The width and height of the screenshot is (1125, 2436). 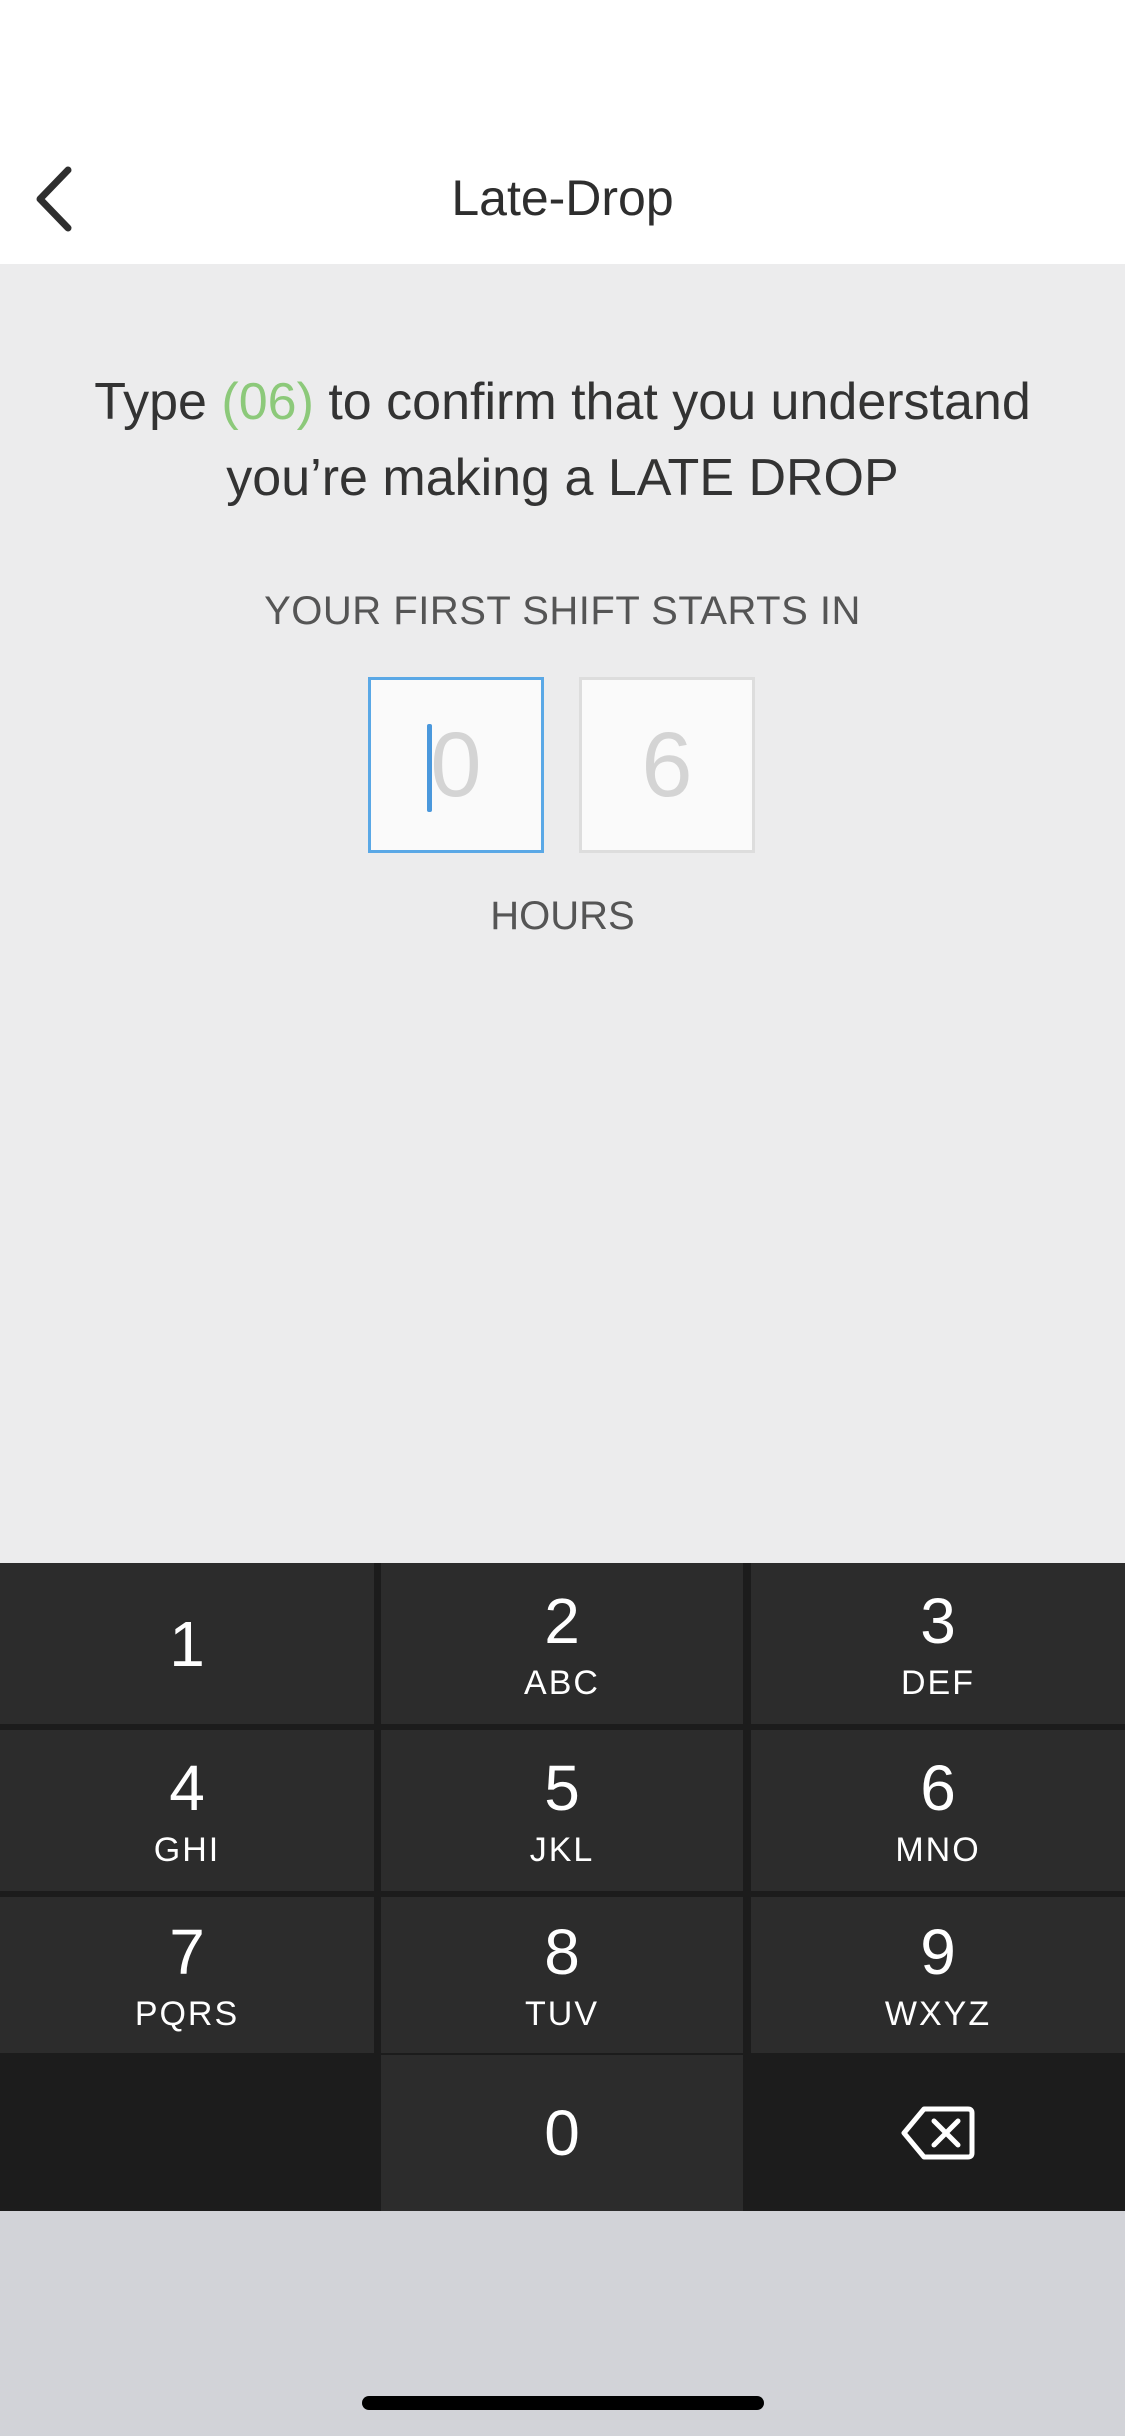 I want to click on key-0: 0, so click(x=562, y=2133).